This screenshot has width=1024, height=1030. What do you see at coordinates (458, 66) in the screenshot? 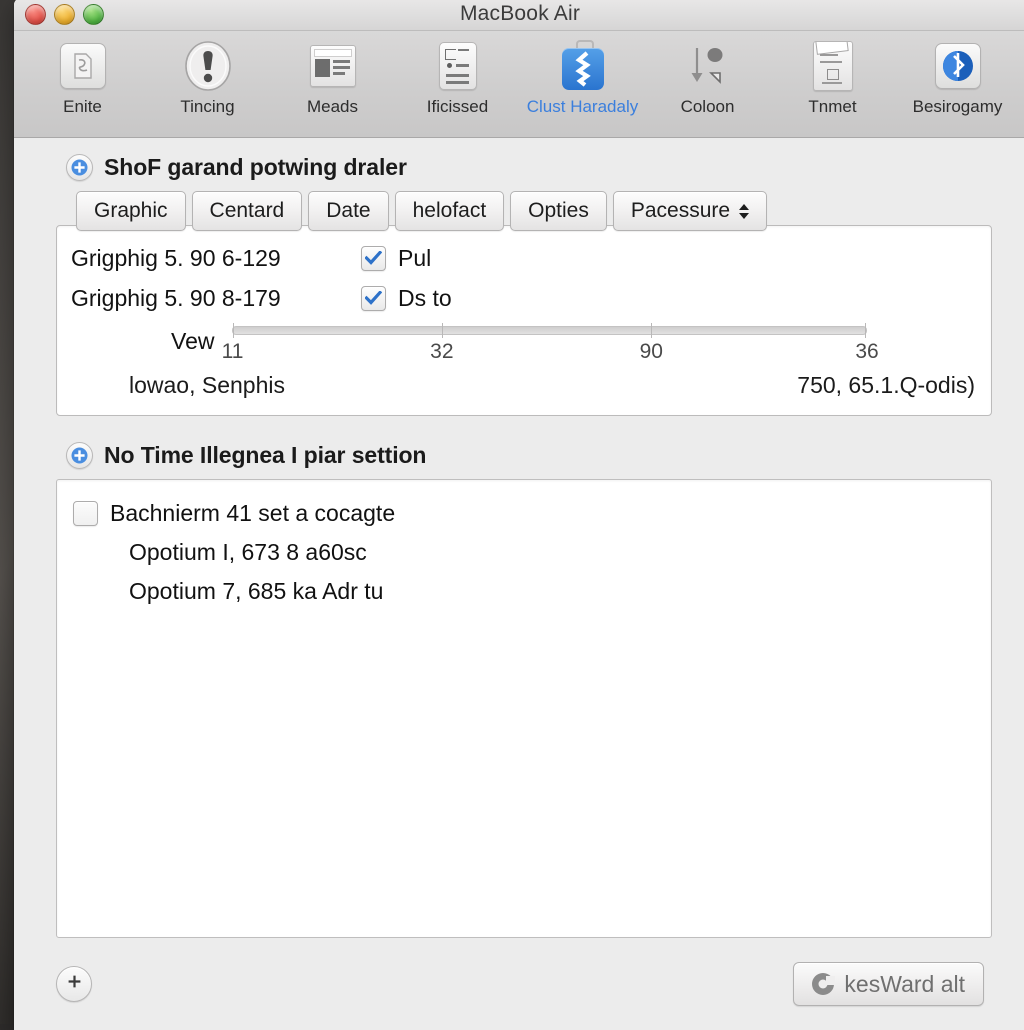
I see `list-detail-icon` at bounding box center [458, 66].